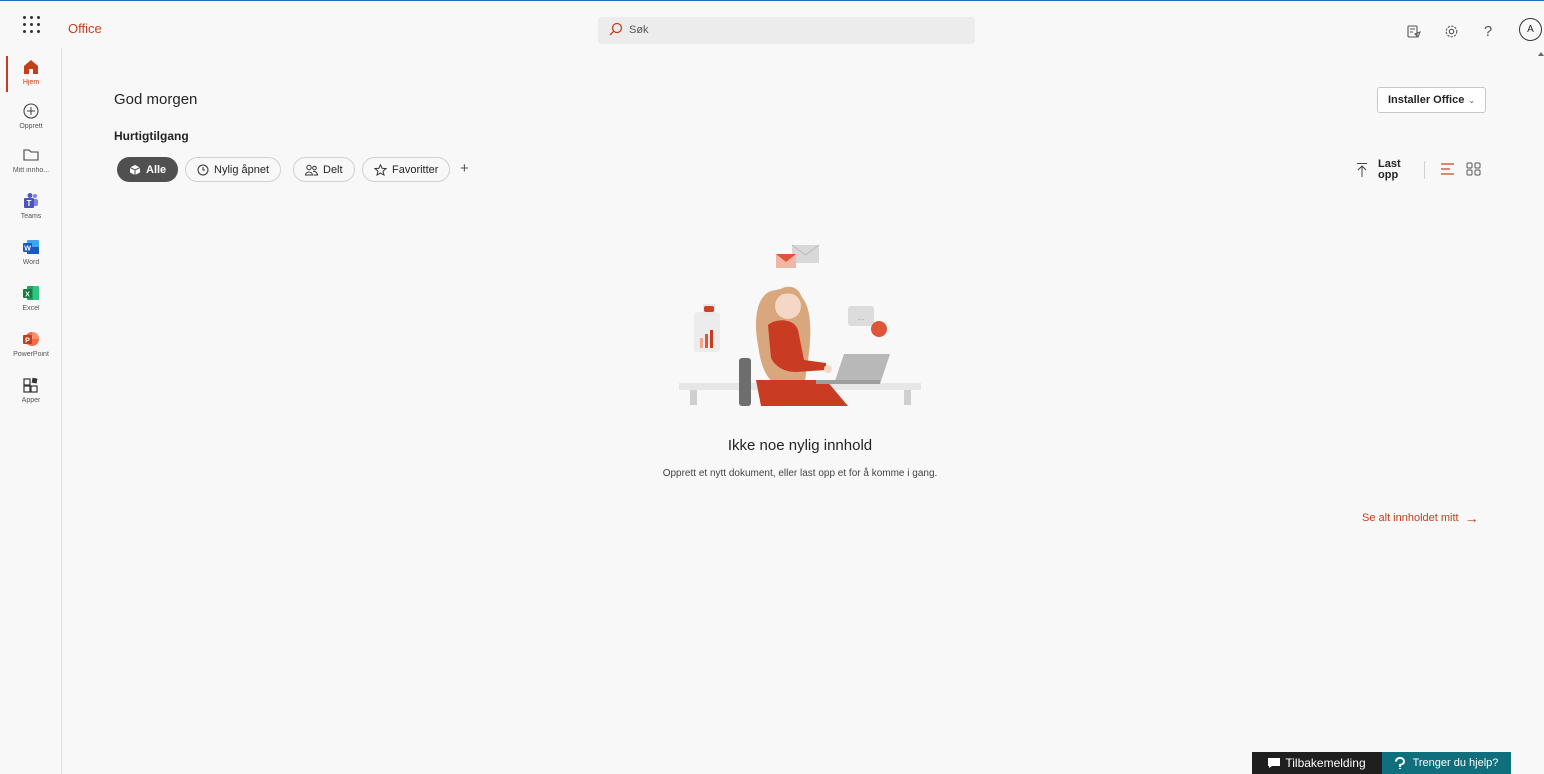 The image size is (1544, 774). I want to click on top-bar: Office Søk ? A, so click(772, 24).